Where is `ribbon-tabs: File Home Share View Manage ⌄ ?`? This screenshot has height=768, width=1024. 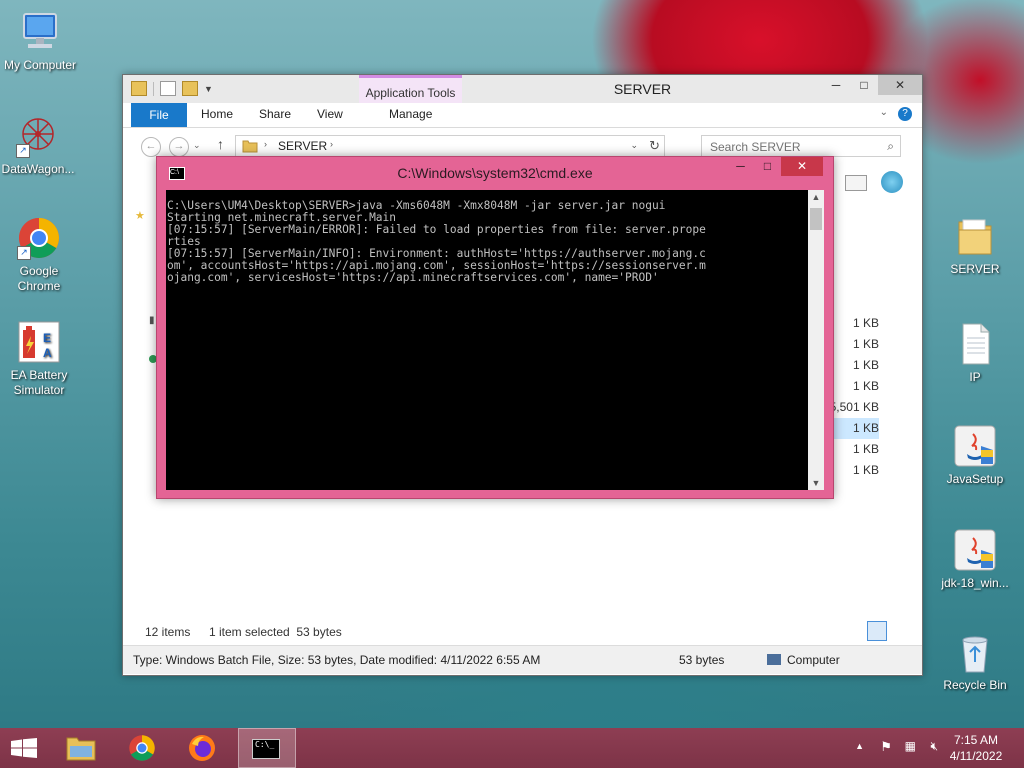 ribbon-tabs: File Home Share View Manage ⌄ ? is located at coordinates (522, 115).